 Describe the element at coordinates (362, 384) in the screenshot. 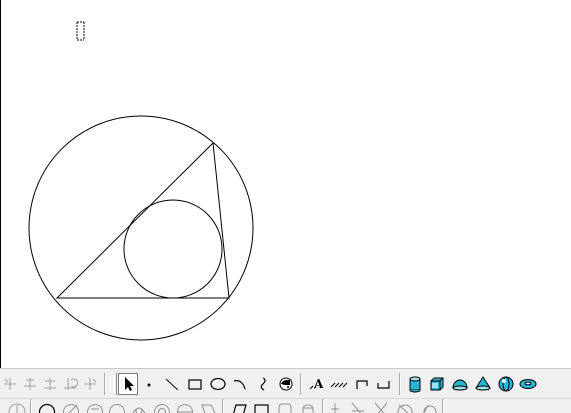

I see `dimension-icon` at that location.